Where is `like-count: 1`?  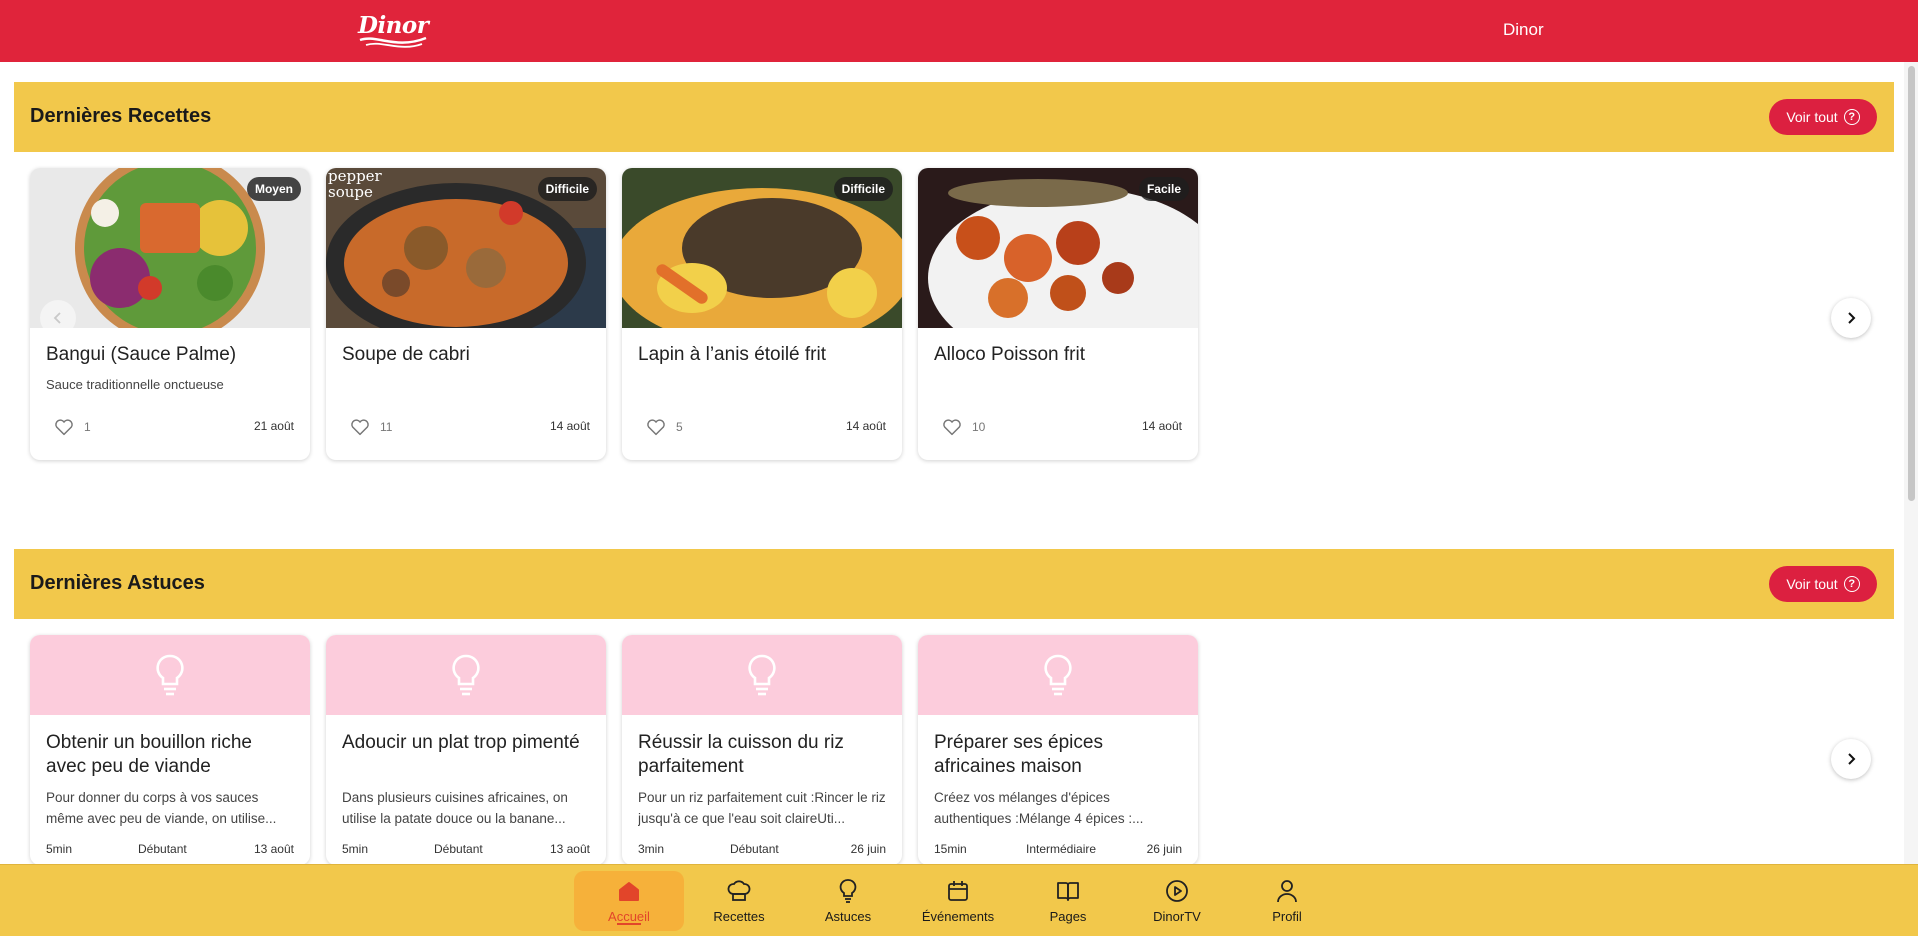 like-count: 1 is located at coordinates (72, 427).